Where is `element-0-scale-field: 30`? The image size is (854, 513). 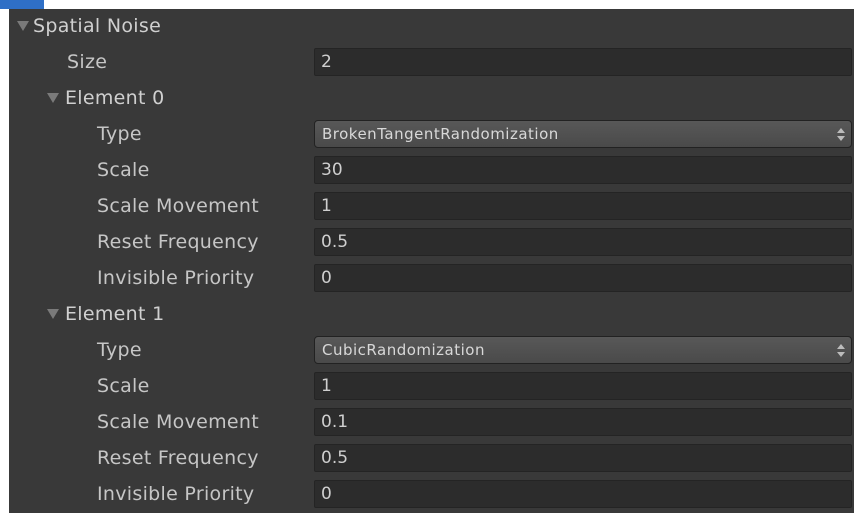
element-0-scale-field: 30 is located at coordinates (583, 170).